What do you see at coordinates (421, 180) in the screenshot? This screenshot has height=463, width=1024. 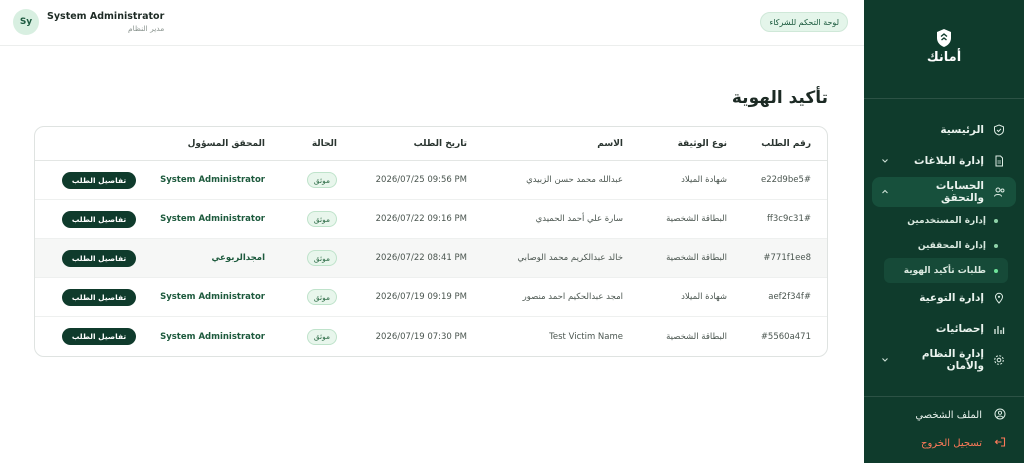 I see `cell-date: 2026/07/25 09:56 PM` at bounding box center [421, 180].